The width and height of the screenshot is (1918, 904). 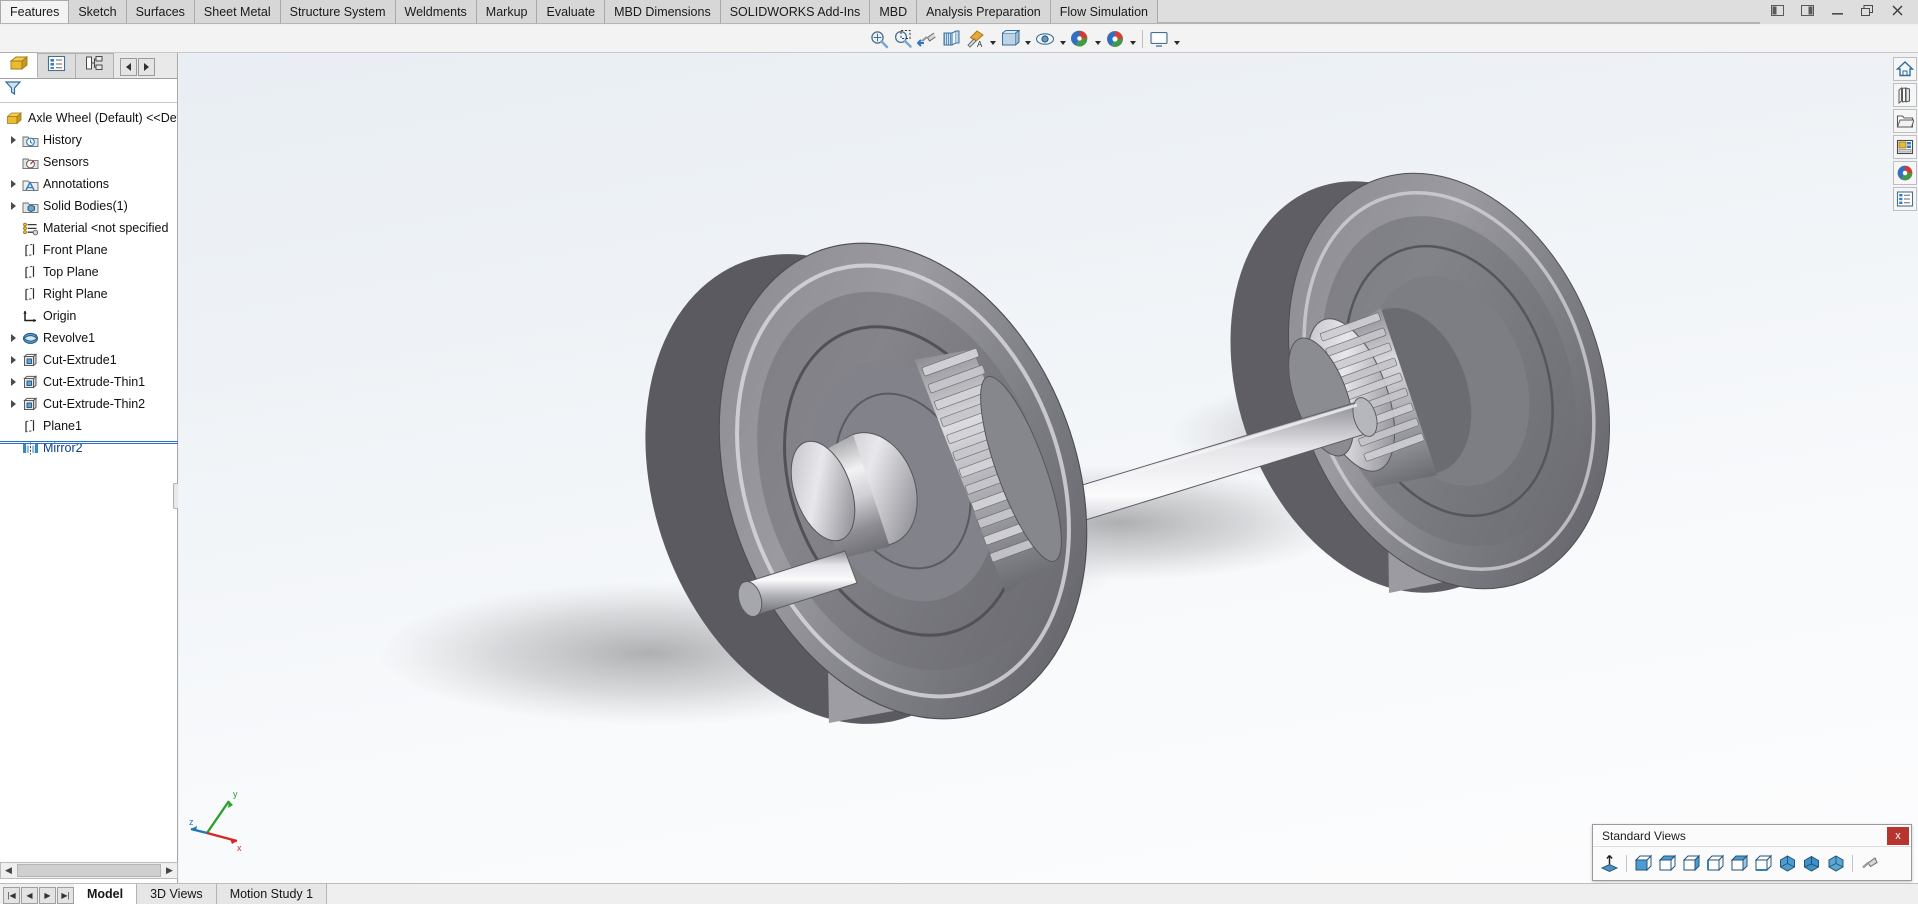 What do you see at coordinates (1097, 39) in the screenshot?
I see `edit-appearance-dropdown-arrow` at bounding box center [1097, 39].